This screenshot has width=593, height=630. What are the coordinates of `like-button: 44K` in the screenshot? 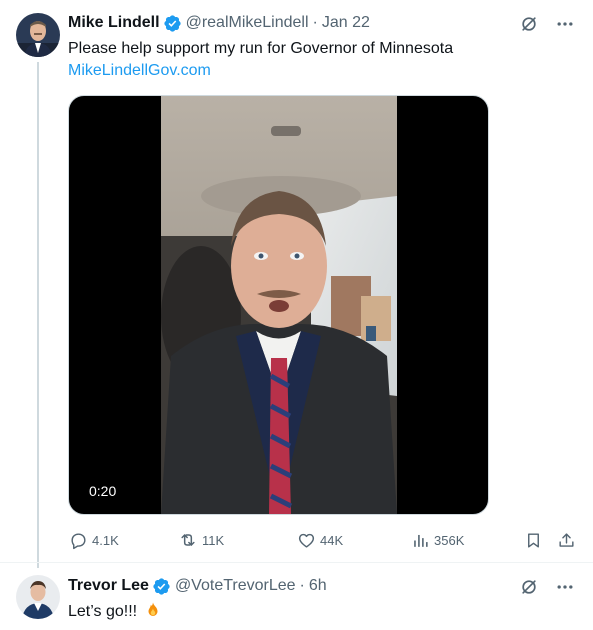 It's located at (319, 540).